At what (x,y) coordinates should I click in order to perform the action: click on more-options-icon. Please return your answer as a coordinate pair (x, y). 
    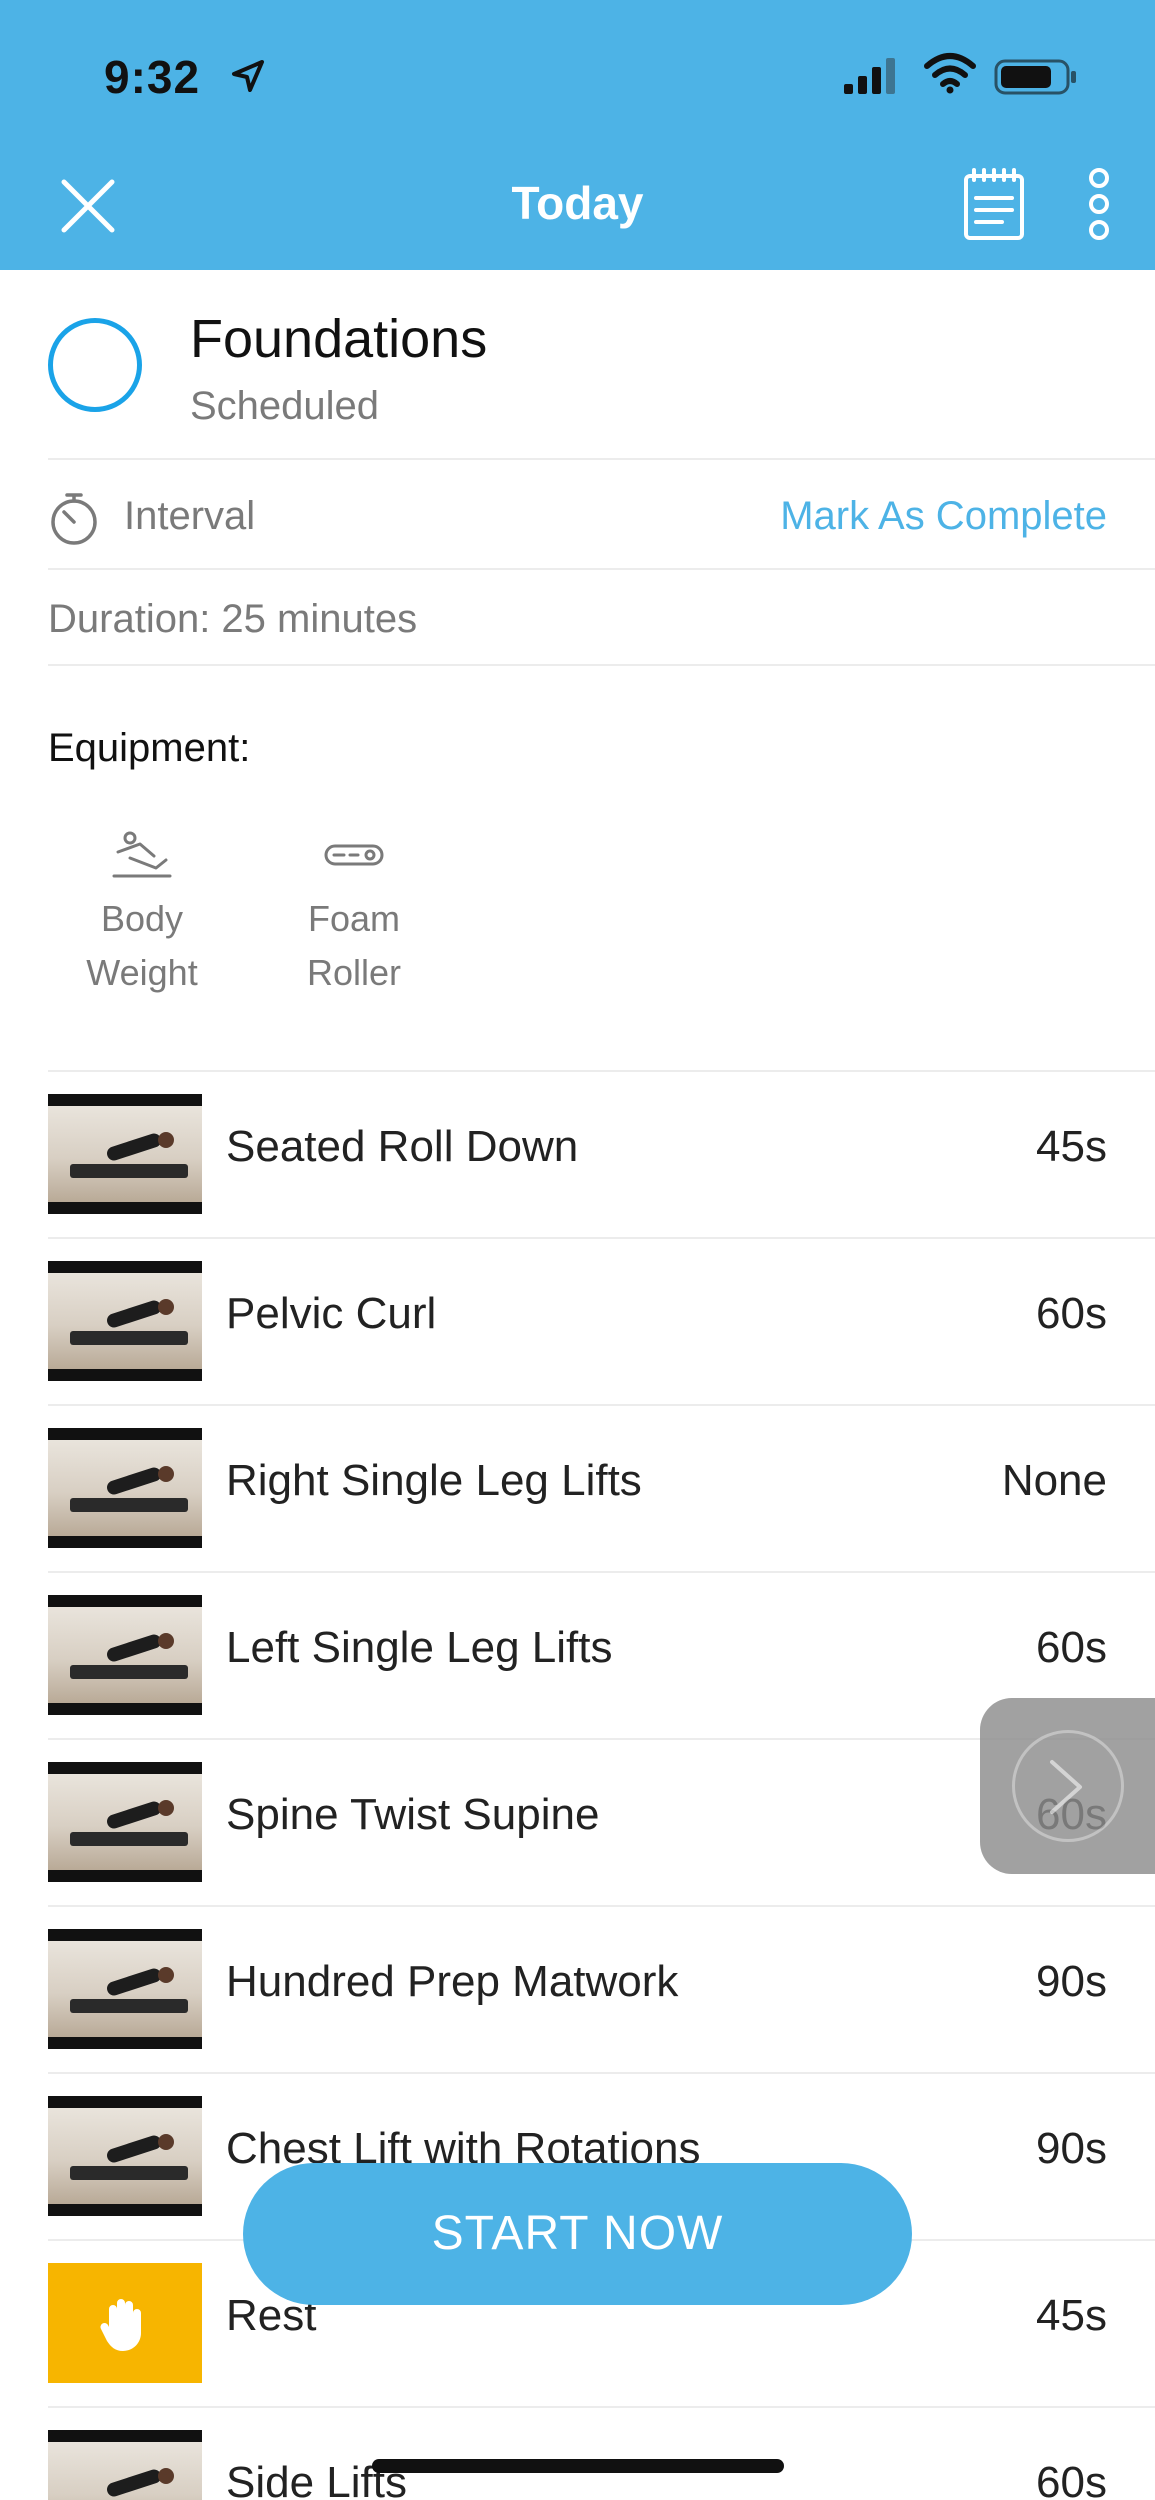
    Looking at the image, I should click on (1099, 204).